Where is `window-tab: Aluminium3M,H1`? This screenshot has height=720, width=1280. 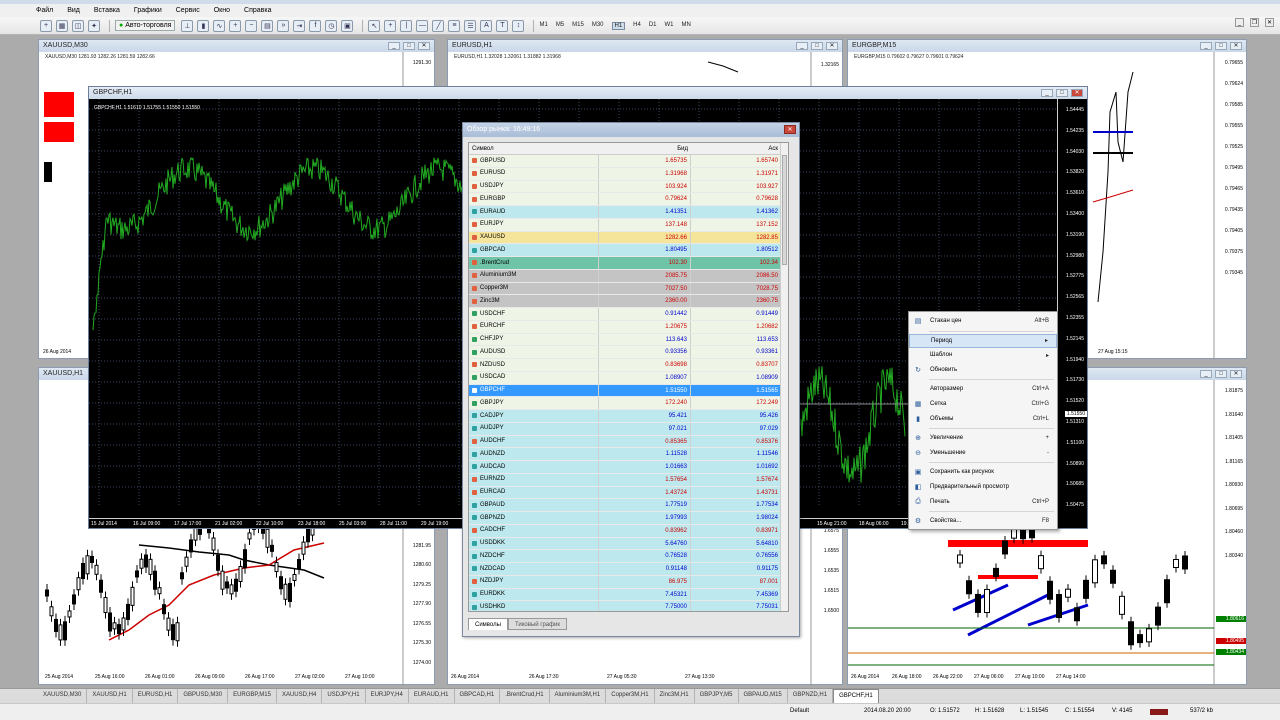
window-tab: Aluminium3M,H1 is located at coordinates (578, 696).